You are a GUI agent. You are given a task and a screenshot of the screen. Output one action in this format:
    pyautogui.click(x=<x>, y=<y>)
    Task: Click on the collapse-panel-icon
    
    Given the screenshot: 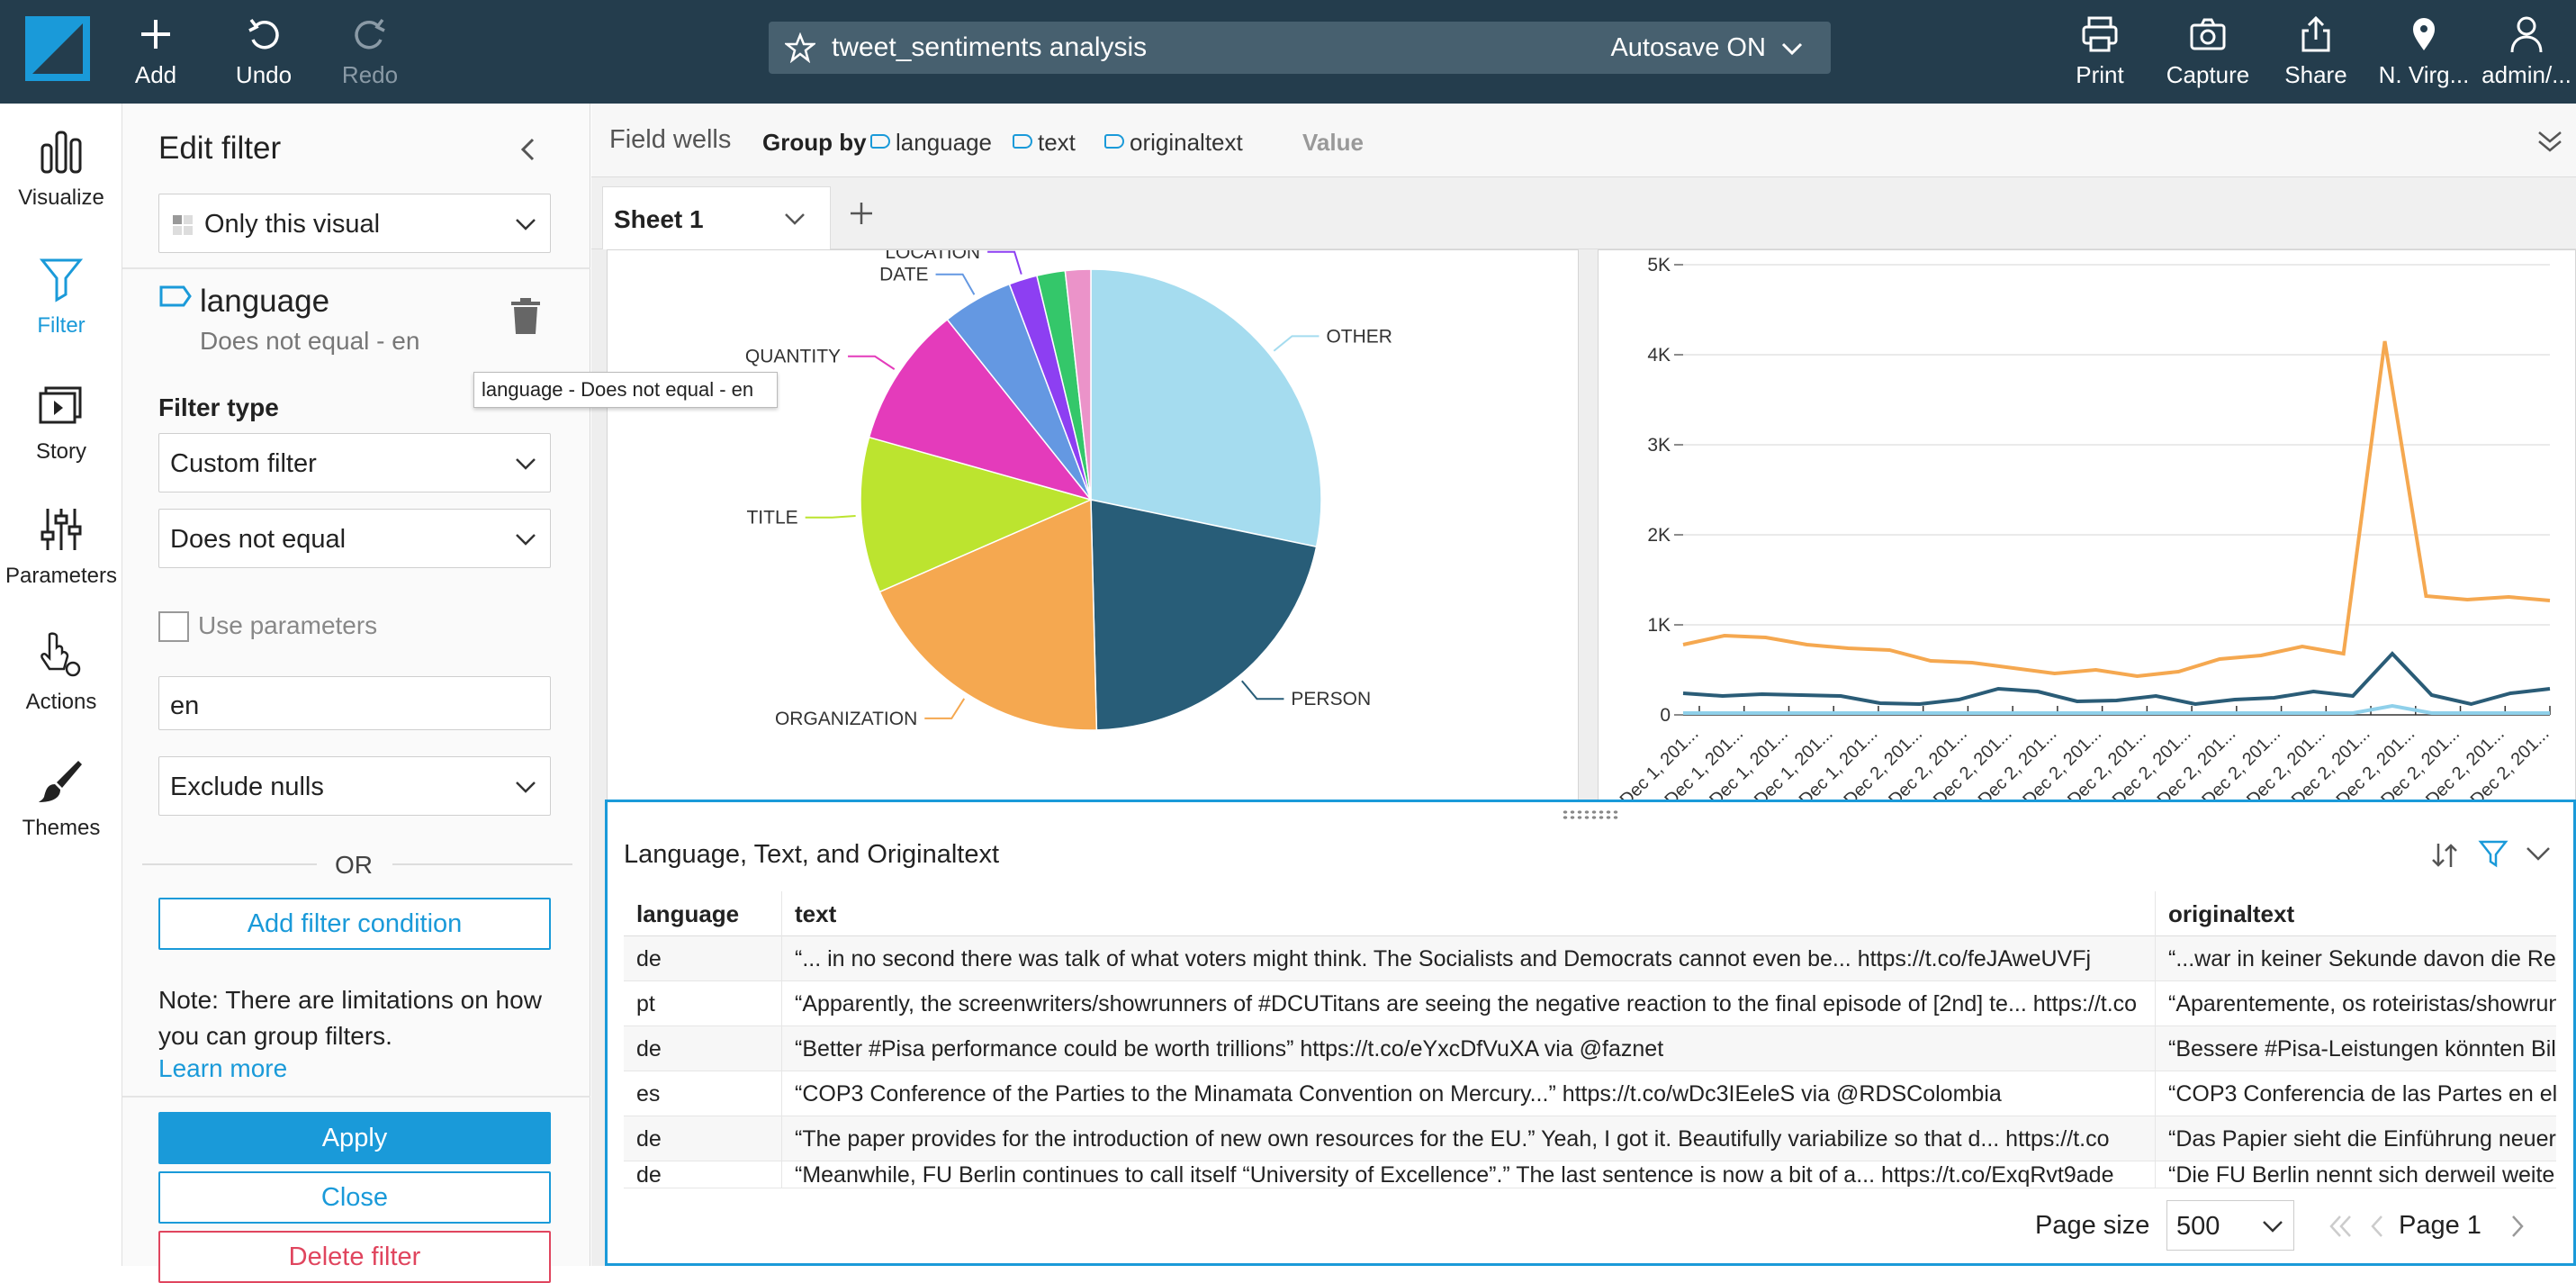 What is the action you would take?
    pyautogui.click(x=528, y=149)
    